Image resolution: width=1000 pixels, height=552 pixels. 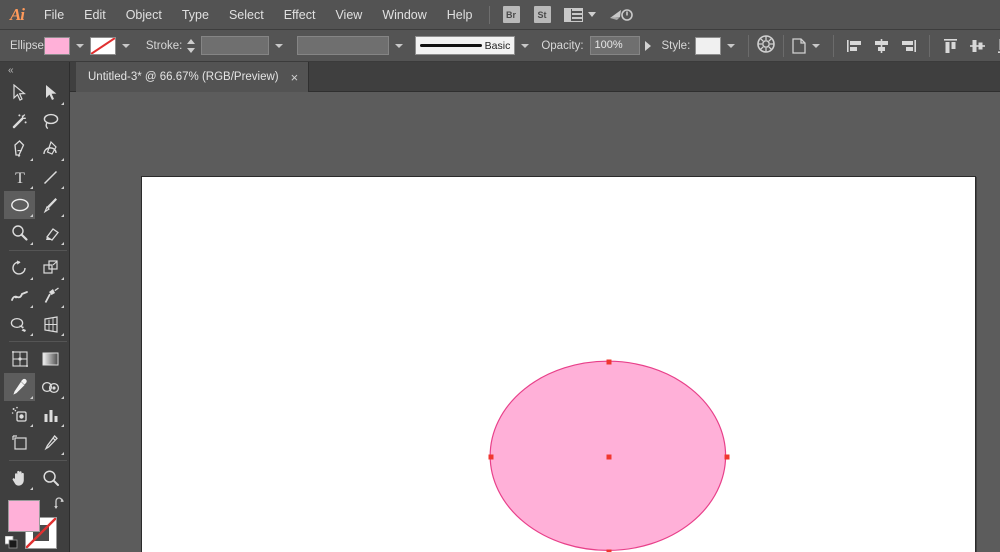 I want to click on pen-tool, so click(x=19, y=149).